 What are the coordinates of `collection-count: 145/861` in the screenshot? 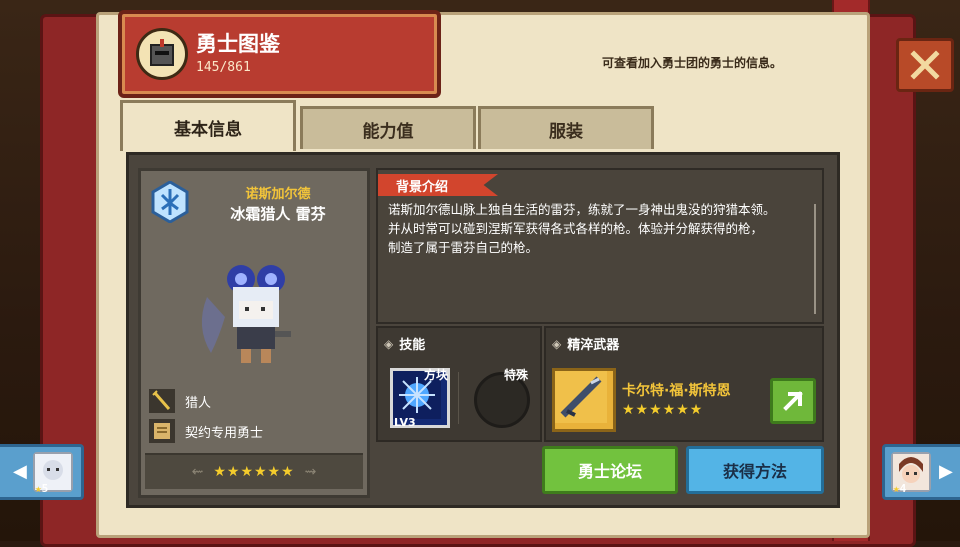 It's located at (223, 67).